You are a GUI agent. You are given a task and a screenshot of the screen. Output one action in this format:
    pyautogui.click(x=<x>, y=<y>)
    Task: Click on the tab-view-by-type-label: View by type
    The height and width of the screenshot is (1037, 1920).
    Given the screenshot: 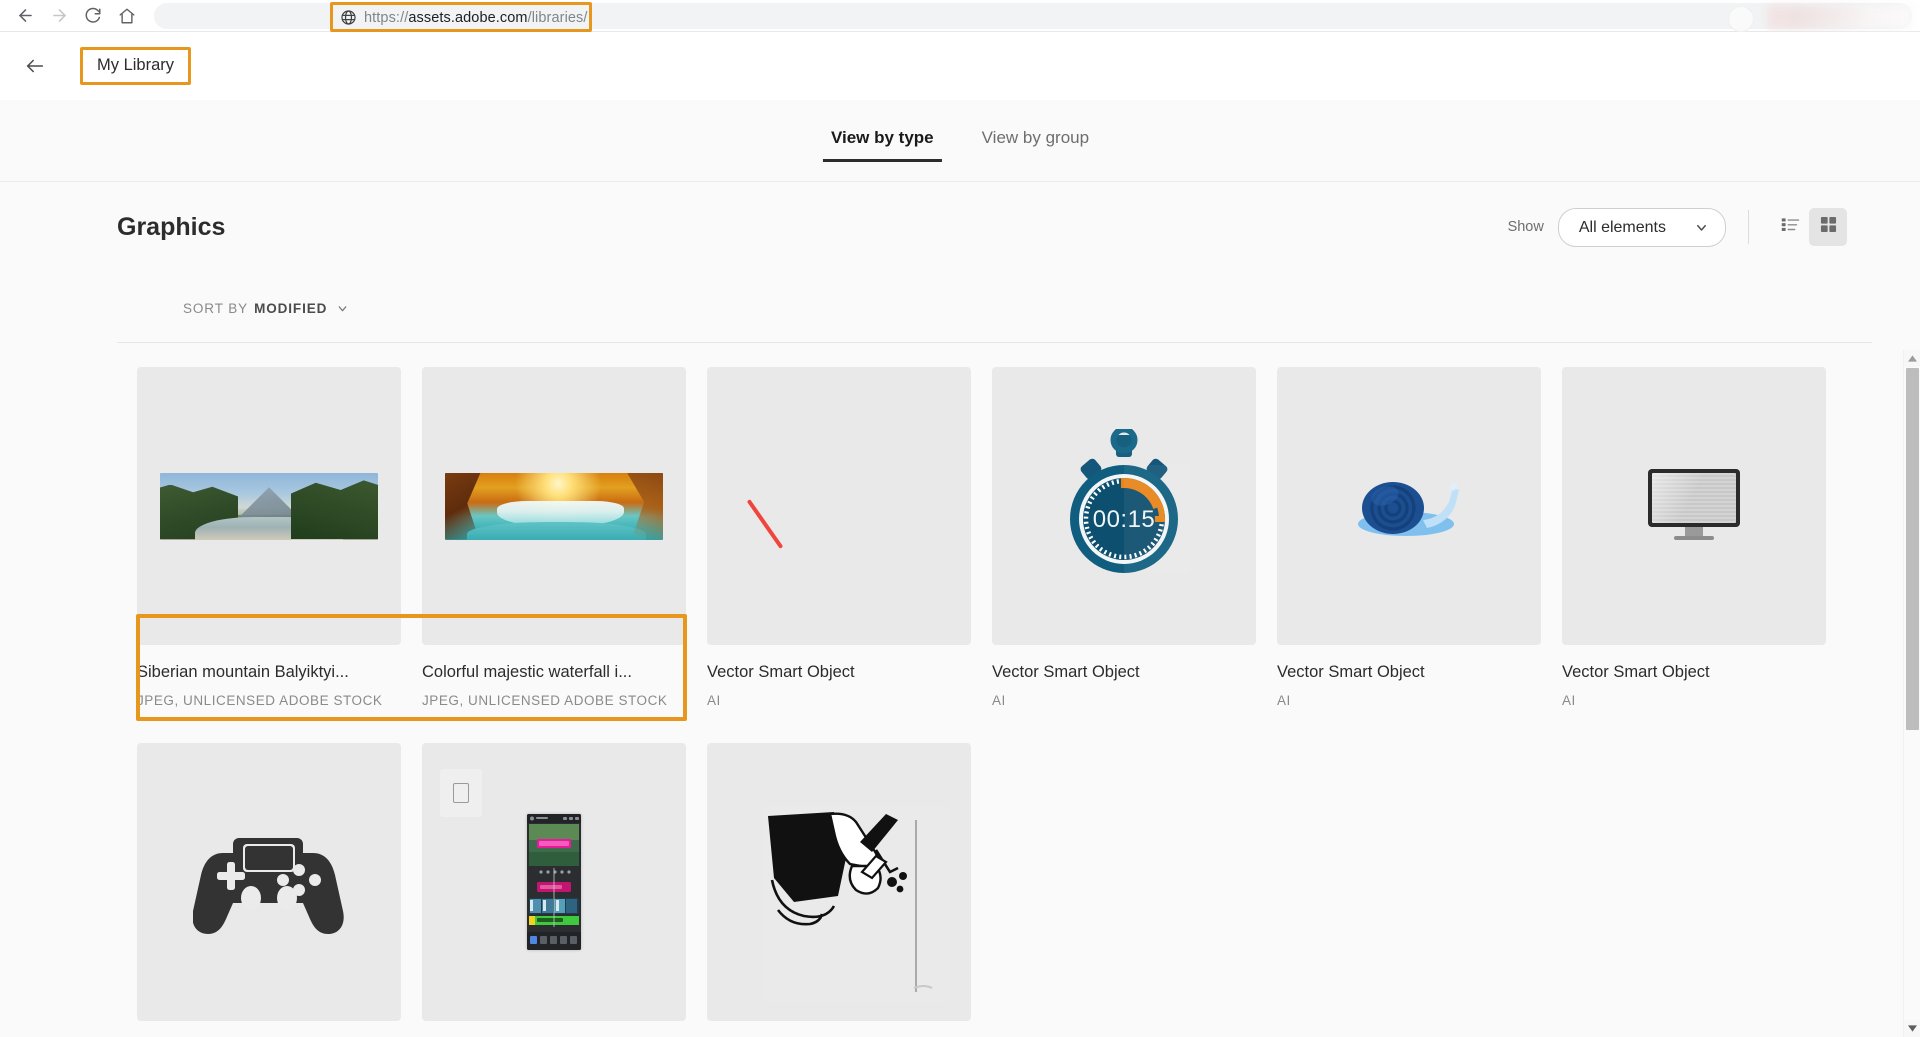 What is the action you would take?
    pyautogui.click(x=882, y=137)
    